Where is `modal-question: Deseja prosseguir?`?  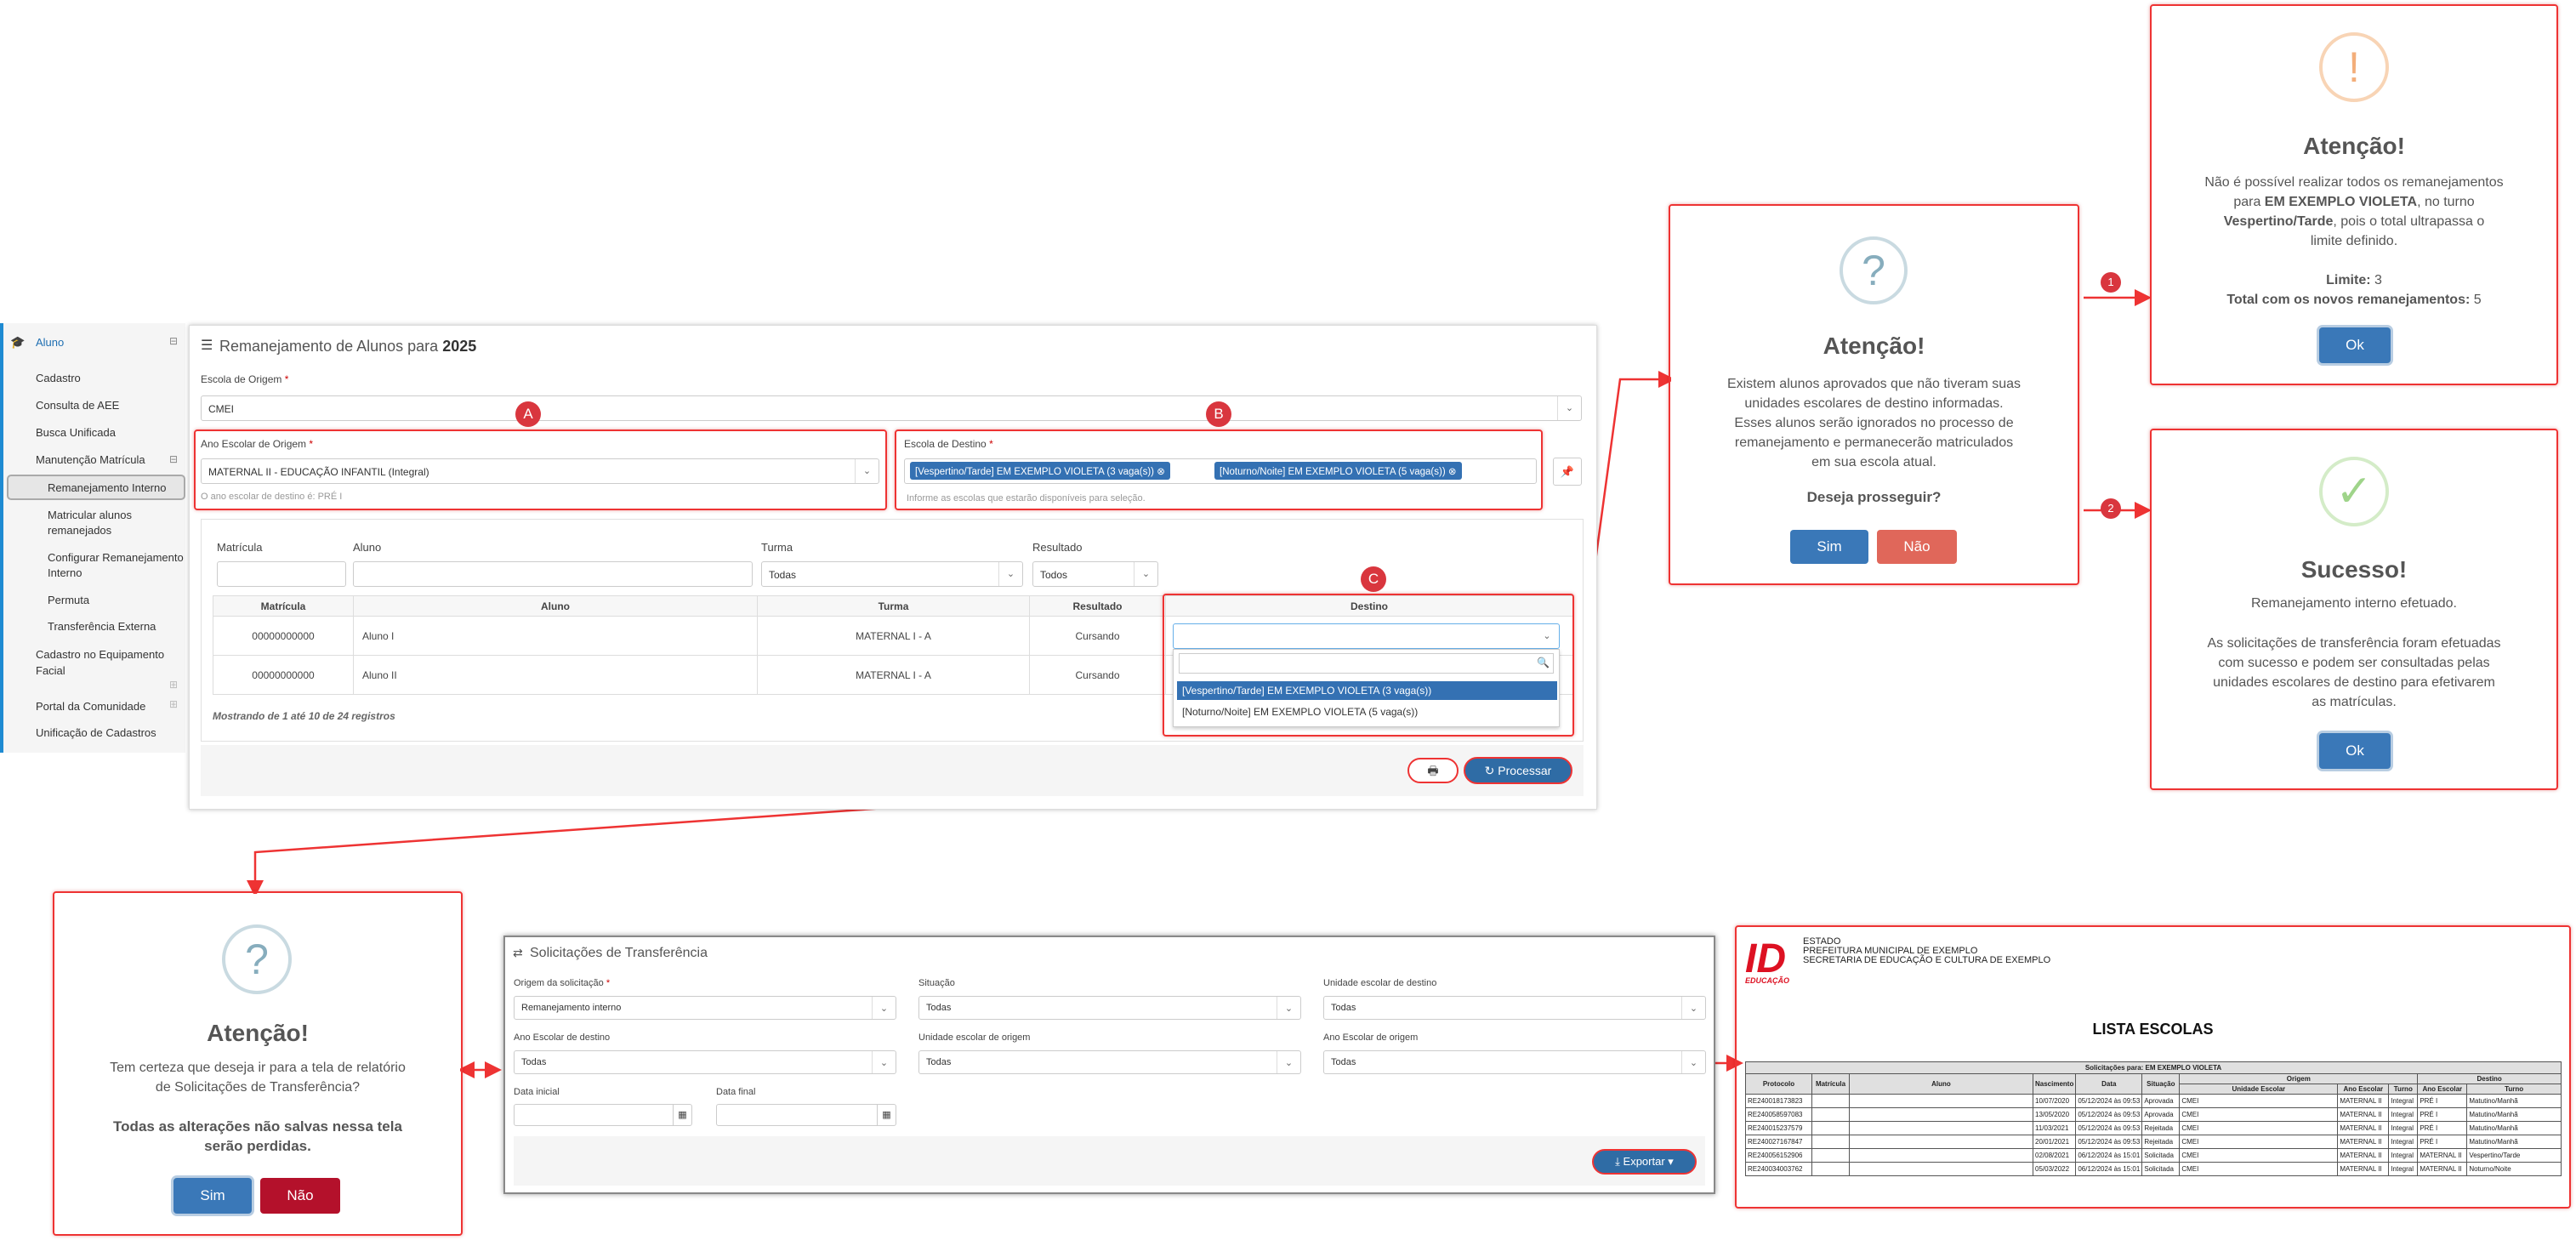 modal-question: Deseja prosseguir? is located at coordinates (1874, 497).